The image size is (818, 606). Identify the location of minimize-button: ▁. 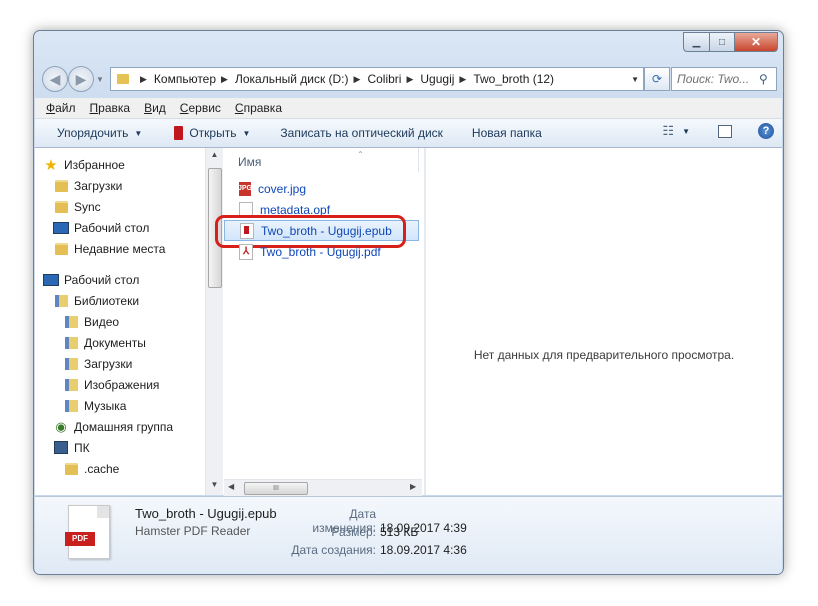
(696, 42).